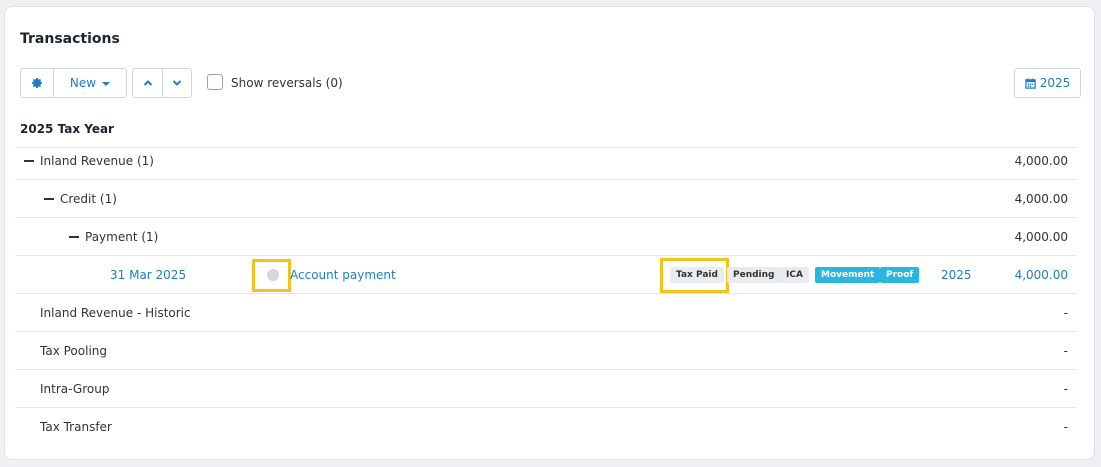  What do you see at coordinates (70, 39) in the screenshot?
I see `panel-title: Transactions` at bounding box center [70, 39].